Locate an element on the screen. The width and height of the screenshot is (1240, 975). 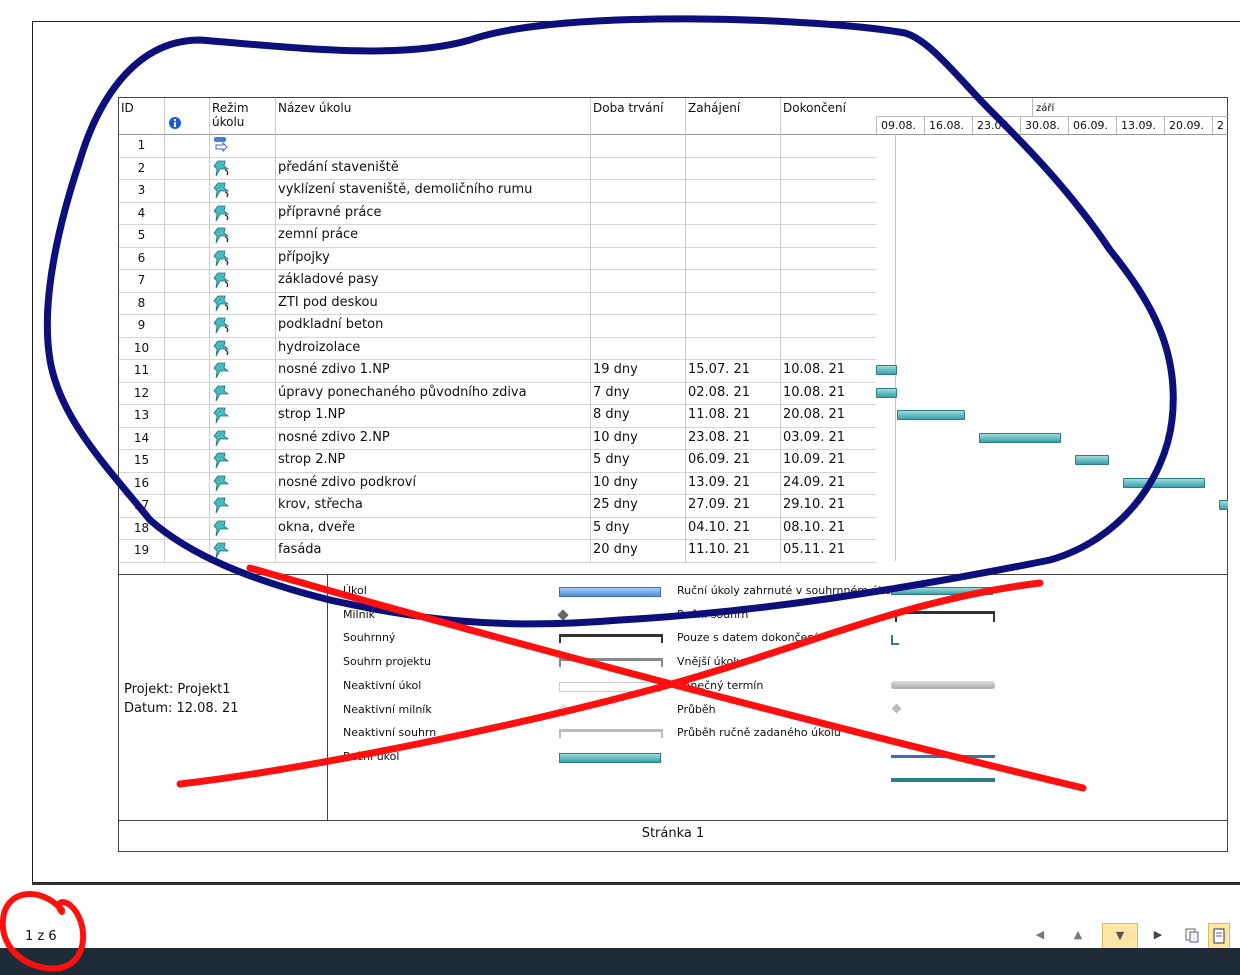
task-name is located at coordinates (433, 145).